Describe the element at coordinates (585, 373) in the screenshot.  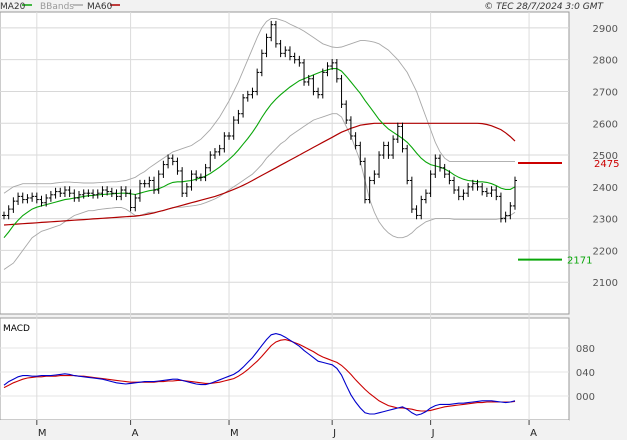
I see `macd-tick-label: 040` at that location.